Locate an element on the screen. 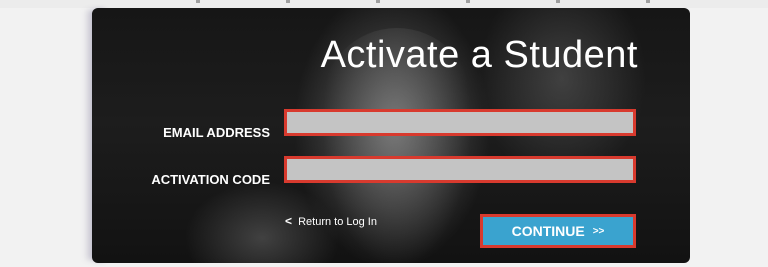  chevron-left-icon: < is located at coordinates (289, 221).